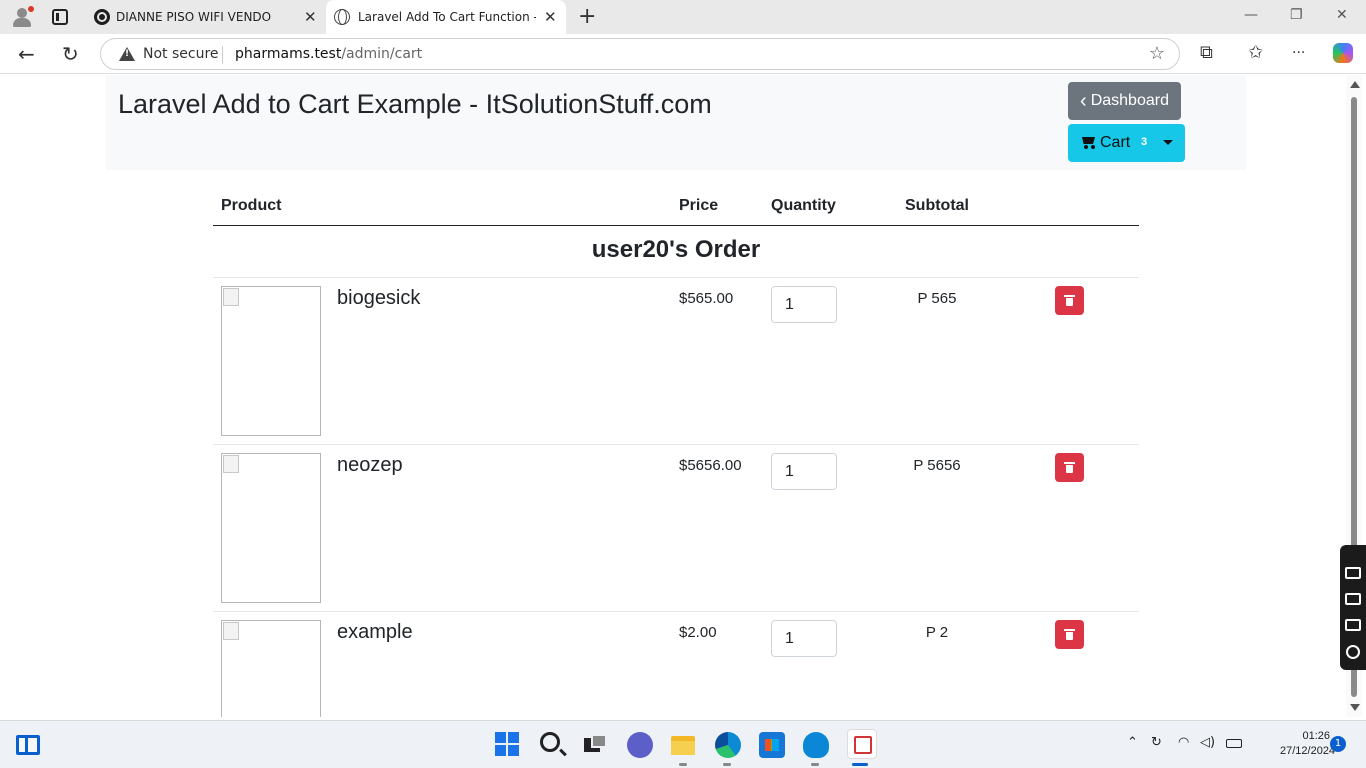 The image size is (1366, 768). I want to click on cart-dropdown-button: Cart 3, so click(1126, 143).